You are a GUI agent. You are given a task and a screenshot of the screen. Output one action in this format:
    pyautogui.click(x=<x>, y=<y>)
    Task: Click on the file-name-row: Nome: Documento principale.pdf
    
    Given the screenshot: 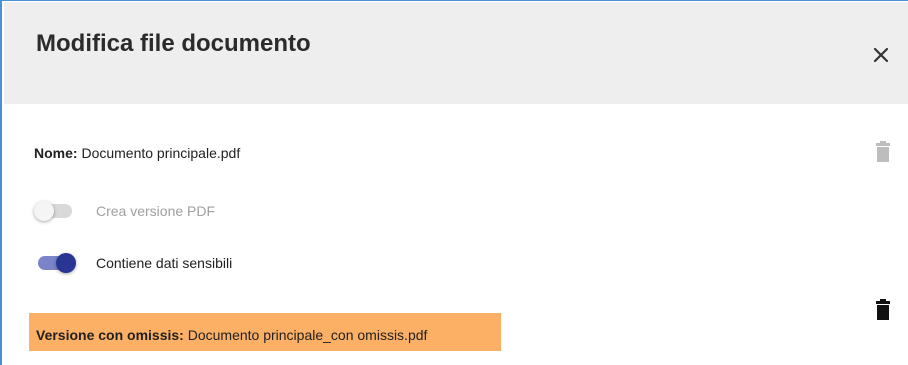 What is the action you would take?
    pyautogui.click(x=137, y=153)
    